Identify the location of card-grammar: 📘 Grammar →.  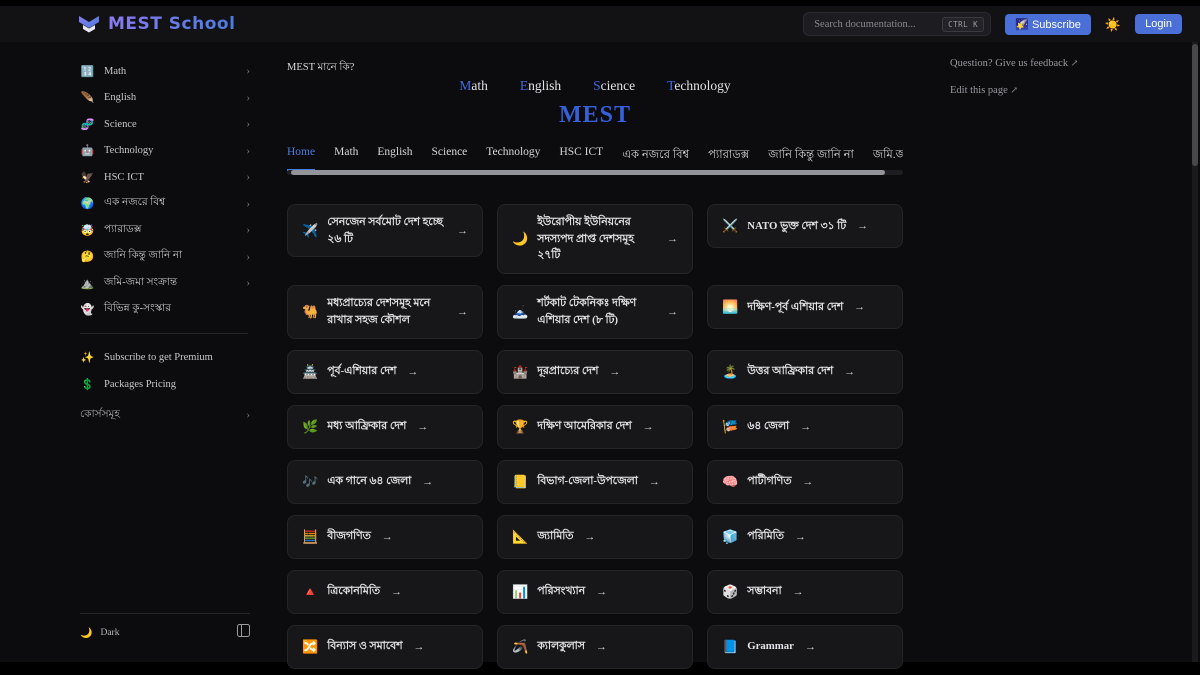
(805, 646).